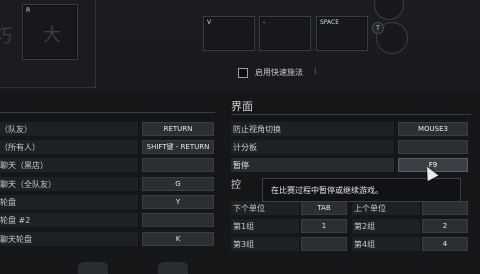  Describe the element at coordinates (365, 226) in the screenshot. I see `group-label: 第2组` at that location.